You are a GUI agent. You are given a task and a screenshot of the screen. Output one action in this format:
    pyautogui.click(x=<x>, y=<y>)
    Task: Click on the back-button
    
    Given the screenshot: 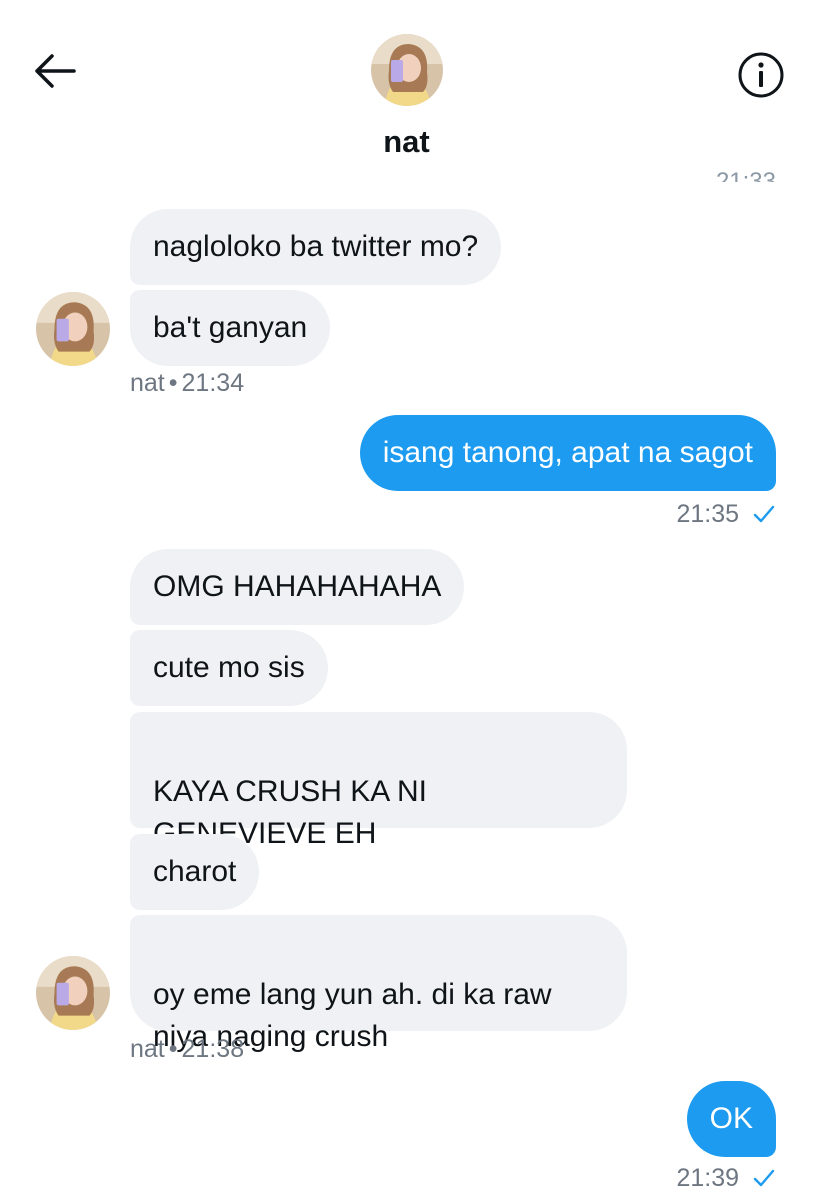 What is the action you would take?
    pyautogui.click(x=55, y=71)
    